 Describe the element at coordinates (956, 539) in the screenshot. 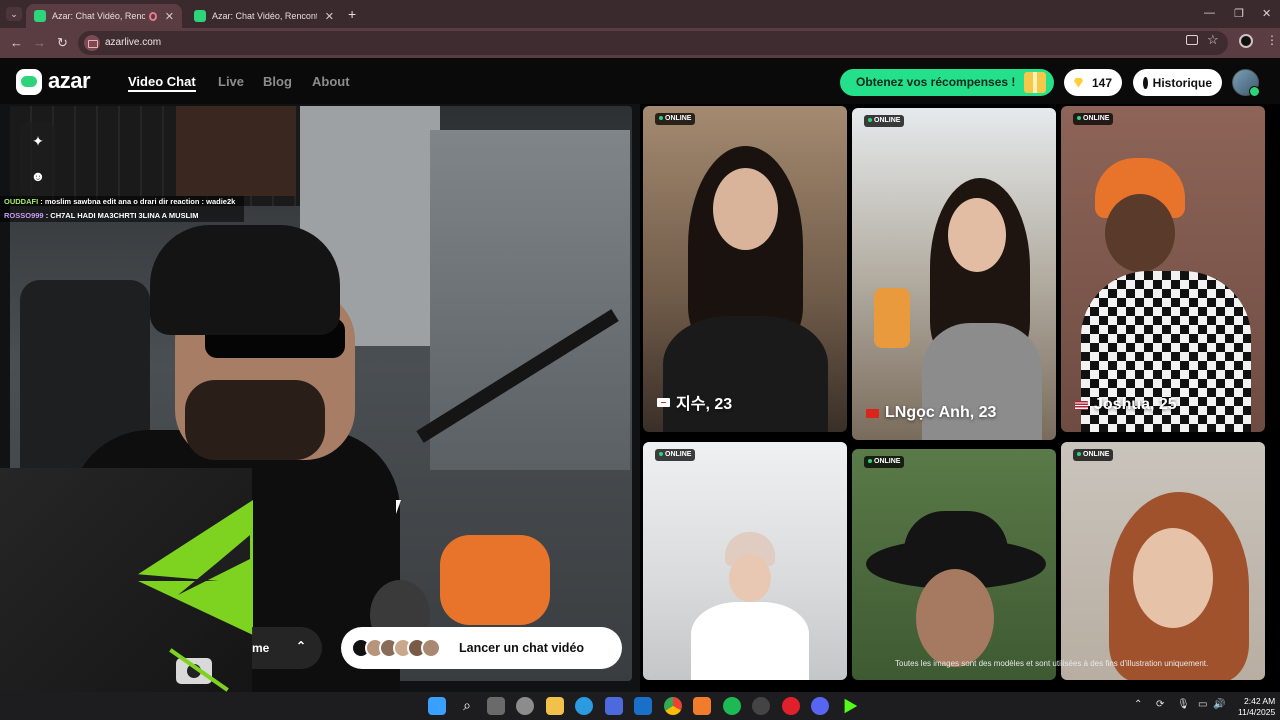

I see `hat-crown` at that location.